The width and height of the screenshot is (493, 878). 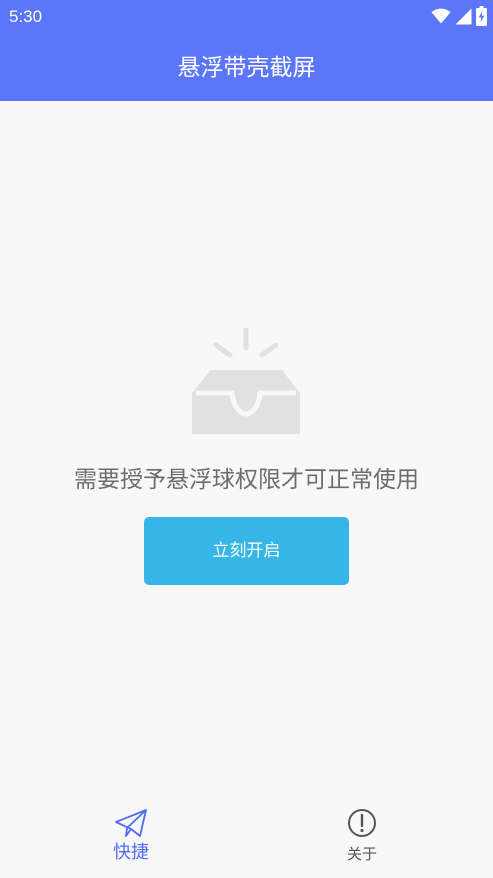 I want to click on battery-charging-icon, so click(x=481, y=16).